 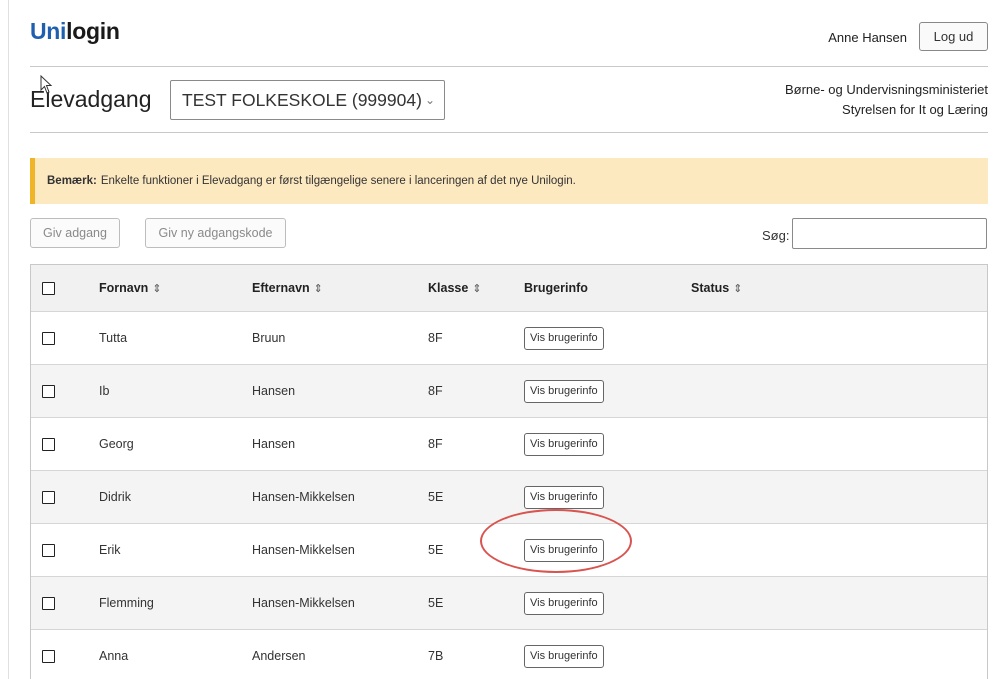 What do you see at coordinates (915, 109) in the screenshot?
I see `agency-name: Styrelsen for It og Læring` at bounding box center [915, 109].